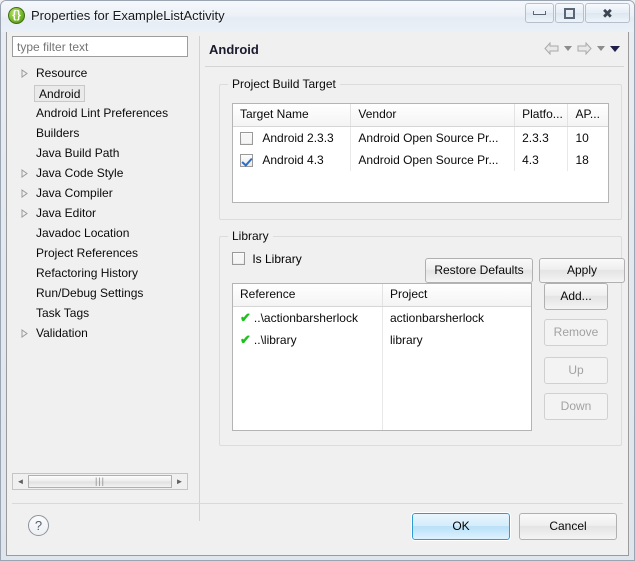  I want to click on sidebar-item-java-build-path: Java Build Path, so click(100, 153).